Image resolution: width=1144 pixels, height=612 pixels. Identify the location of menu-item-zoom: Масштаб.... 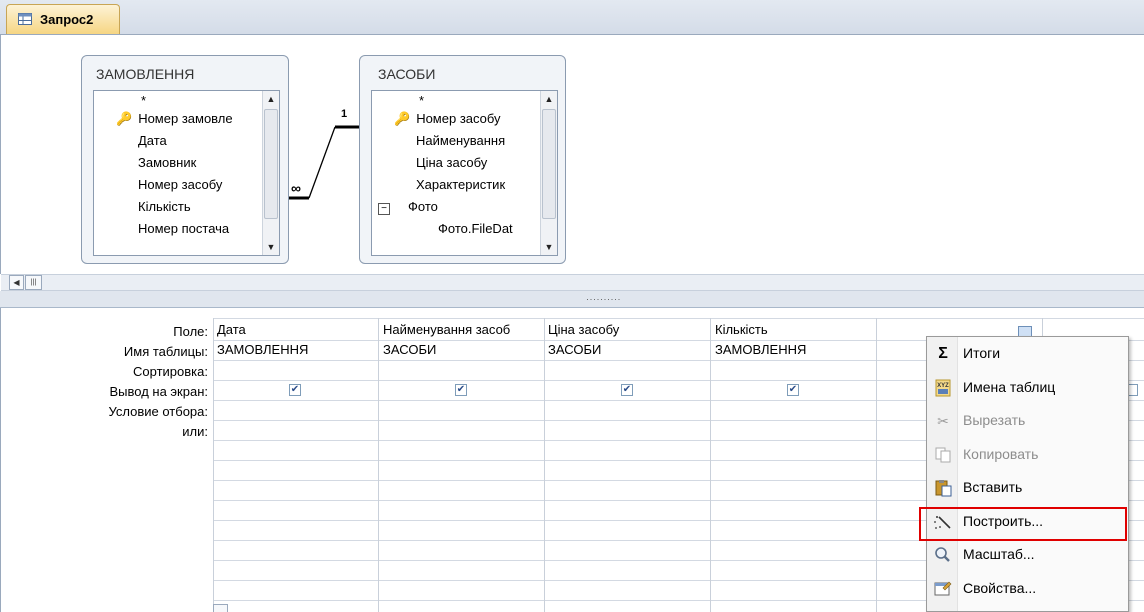
(1027, 555).